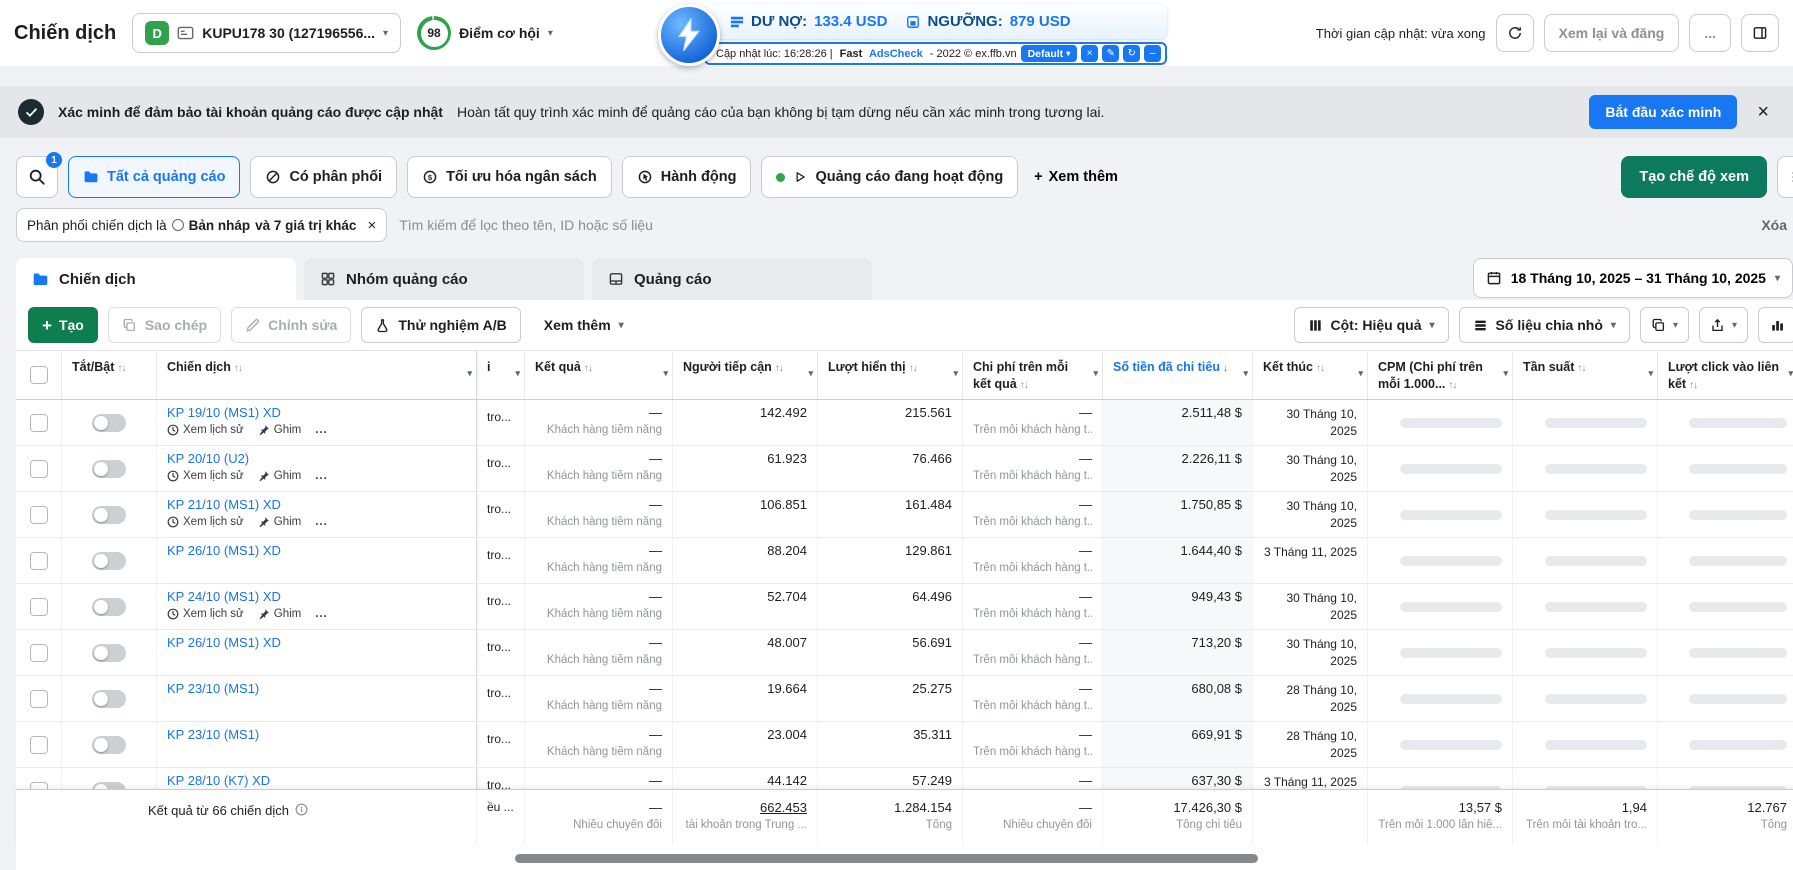 The width and height of the screenshot is (1793, 870). Describe the element at coordinates (1076, 177) in the screenshot. I see `more-filters-button: + Xem thêm` at that location.